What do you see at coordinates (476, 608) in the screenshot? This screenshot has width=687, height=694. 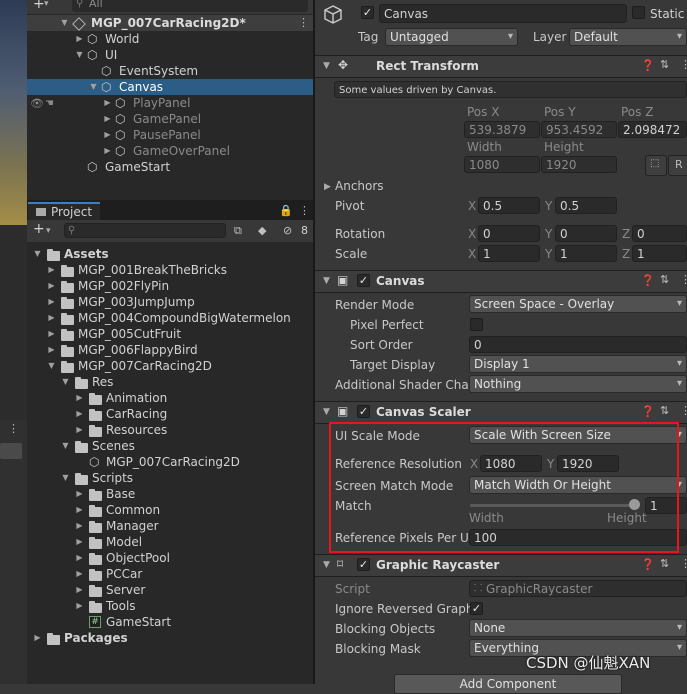 I see `ignore-reversed-checkbox: ✓` at bounding box center [476, 608].